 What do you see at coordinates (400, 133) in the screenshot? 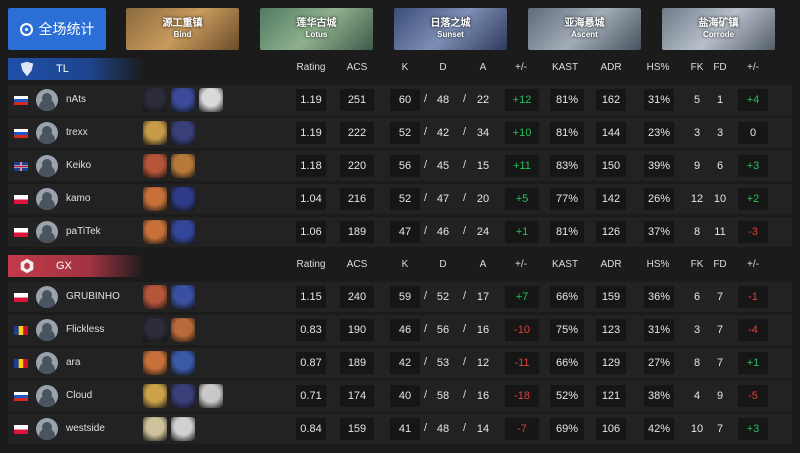
I see `player-row: trexx 1.19 222 52 42 34 +10 81% 144 23% 3 3 0//` at bounding box center [400, 133].